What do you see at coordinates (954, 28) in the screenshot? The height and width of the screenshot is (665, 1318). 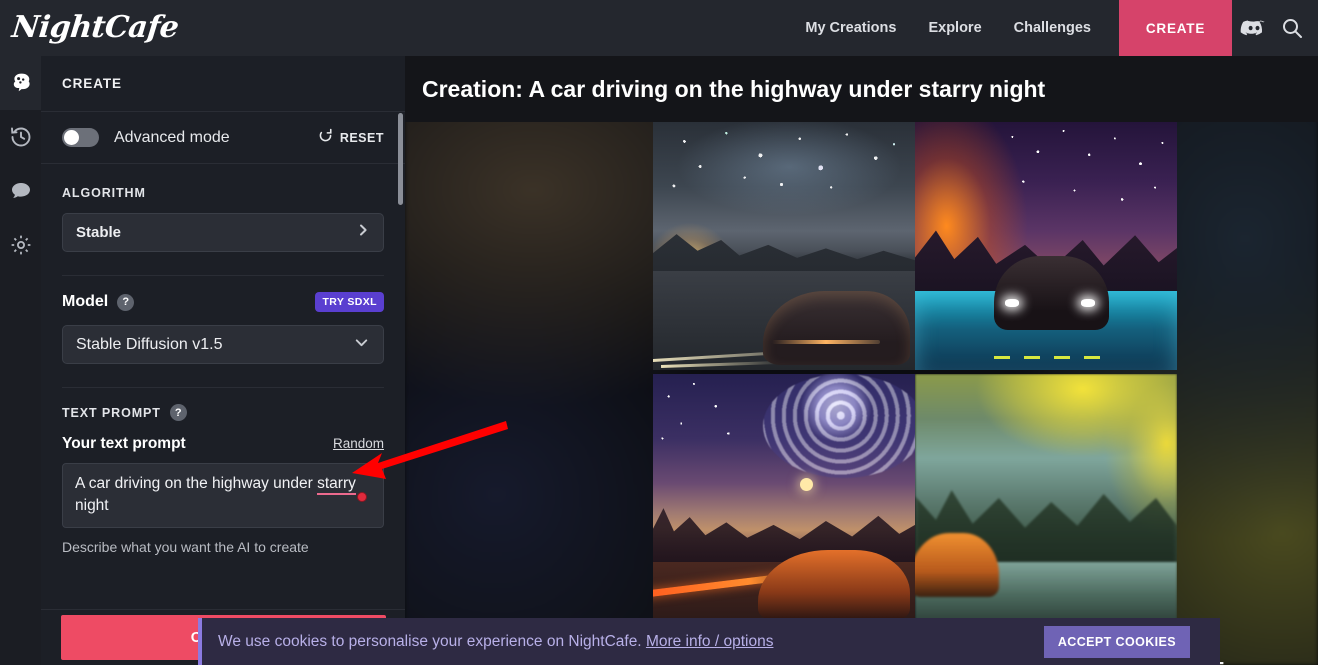 I see `nav-explore: Explore` at bounding box center [954, 28].